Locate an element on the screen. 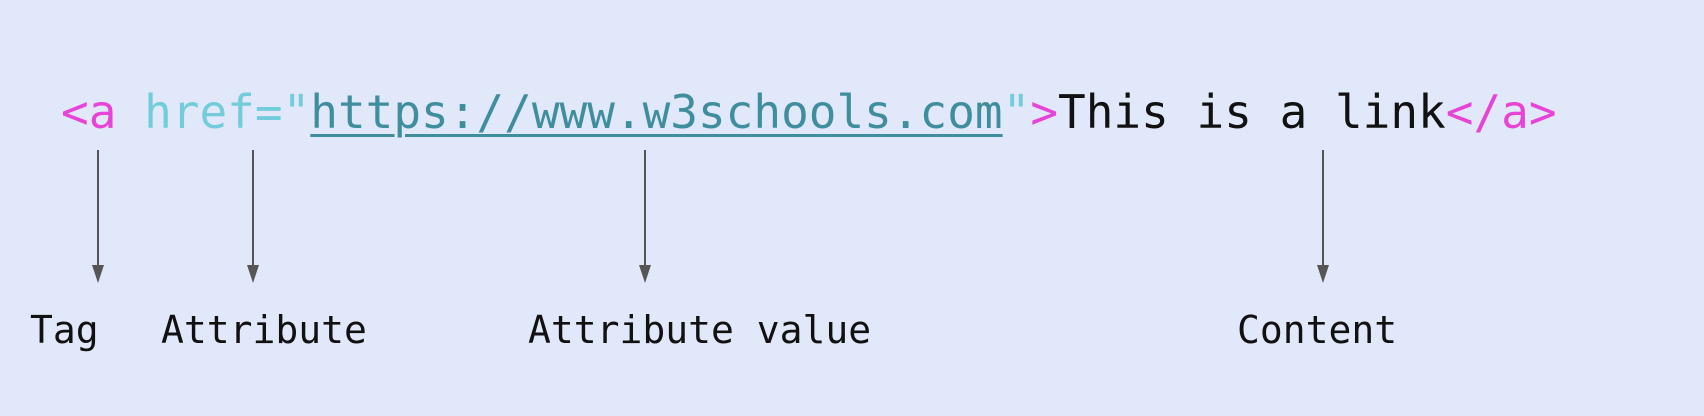 The width and height of the screenshot is (1704, 416). attribute-label: Attribute is located at coordinates (264, 330).